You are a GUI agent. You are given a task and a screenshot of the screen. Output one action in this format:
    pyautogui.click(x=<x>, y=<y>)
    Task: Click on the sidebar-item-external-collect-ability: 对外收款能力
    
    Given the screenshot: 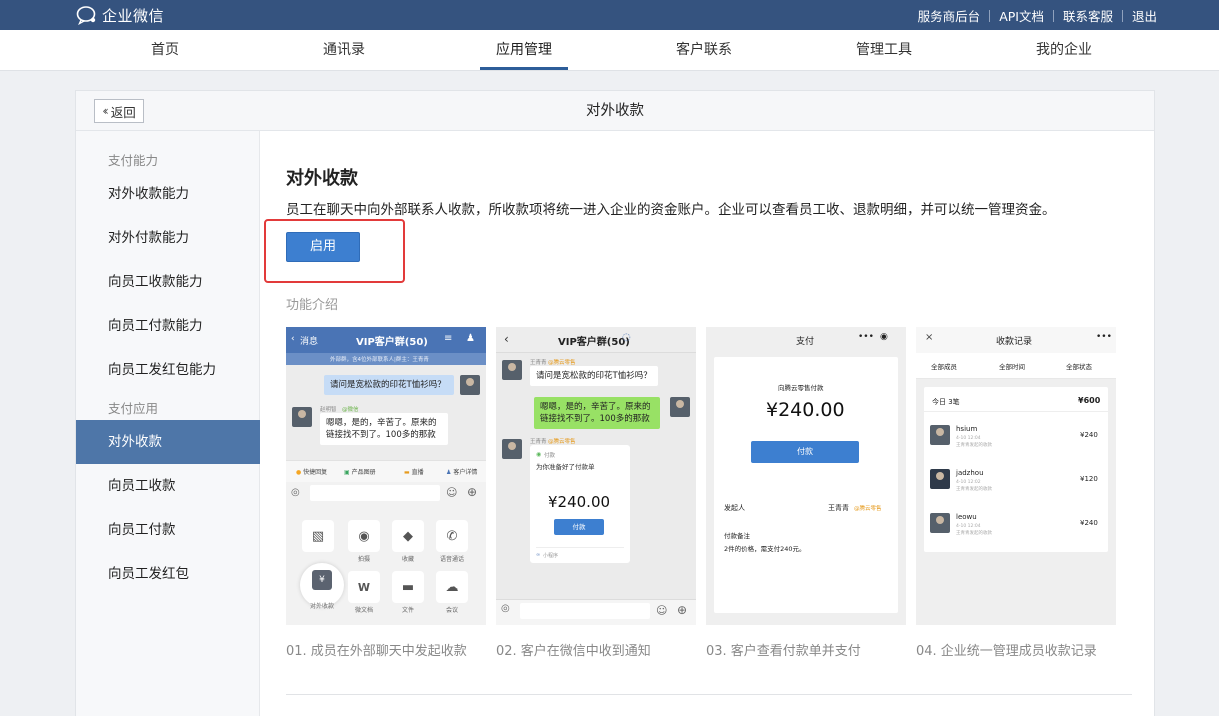 What is the action you would take?
    pyautogui.click(x=168, y=194)
    